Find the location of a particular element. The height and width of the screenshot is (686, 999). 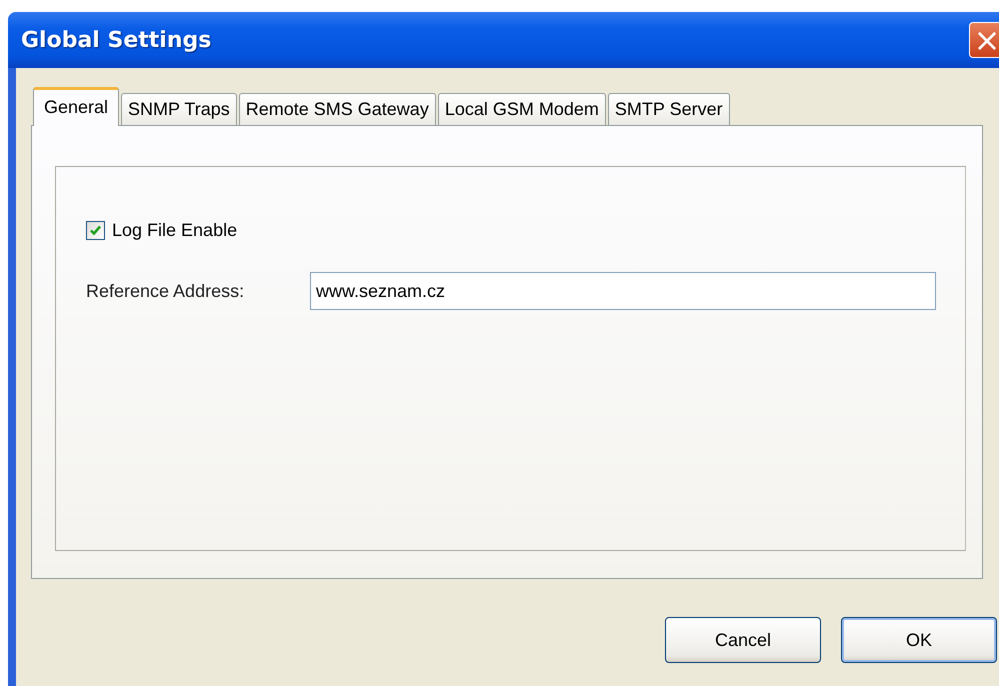

checkbox-label: Log File Enable is located at coordinates (175, 230).